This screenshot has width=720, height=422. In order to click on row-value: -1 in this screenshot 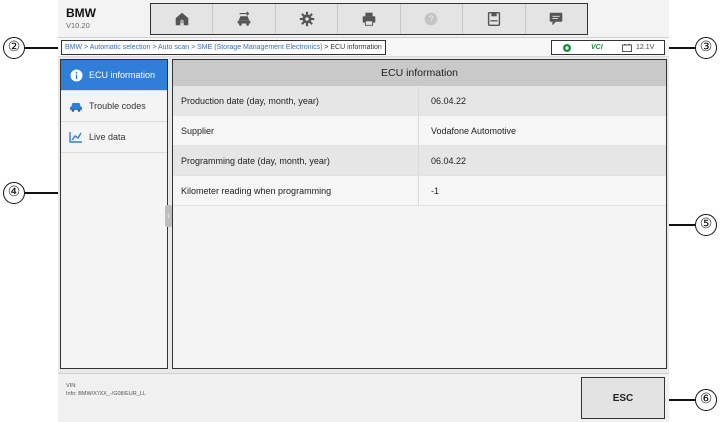, I will do `click(435, 190)`.